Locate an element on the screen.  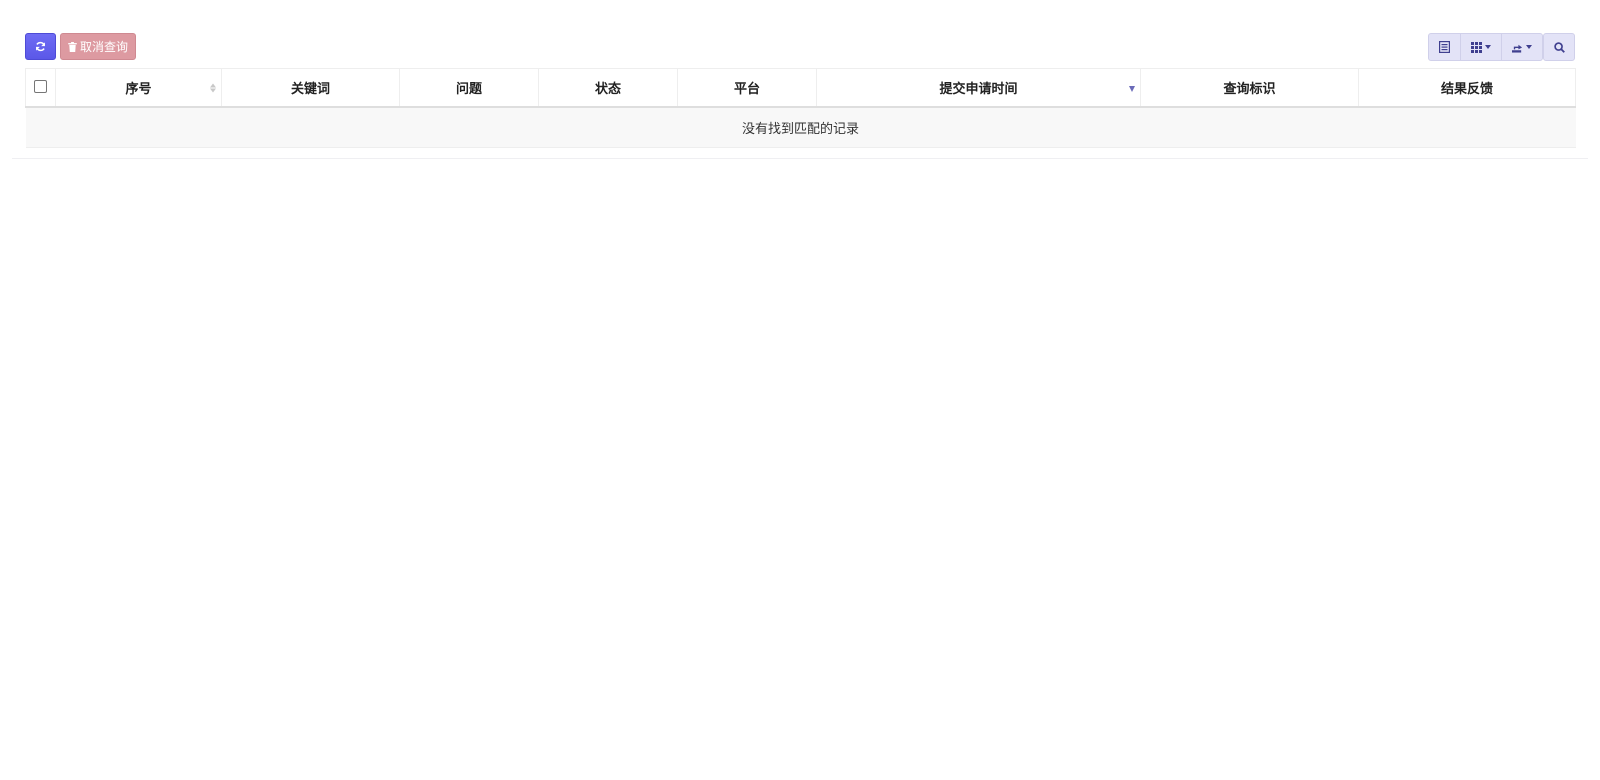
toolbar-left: 取消查询 is located at coordinates (80, 46).